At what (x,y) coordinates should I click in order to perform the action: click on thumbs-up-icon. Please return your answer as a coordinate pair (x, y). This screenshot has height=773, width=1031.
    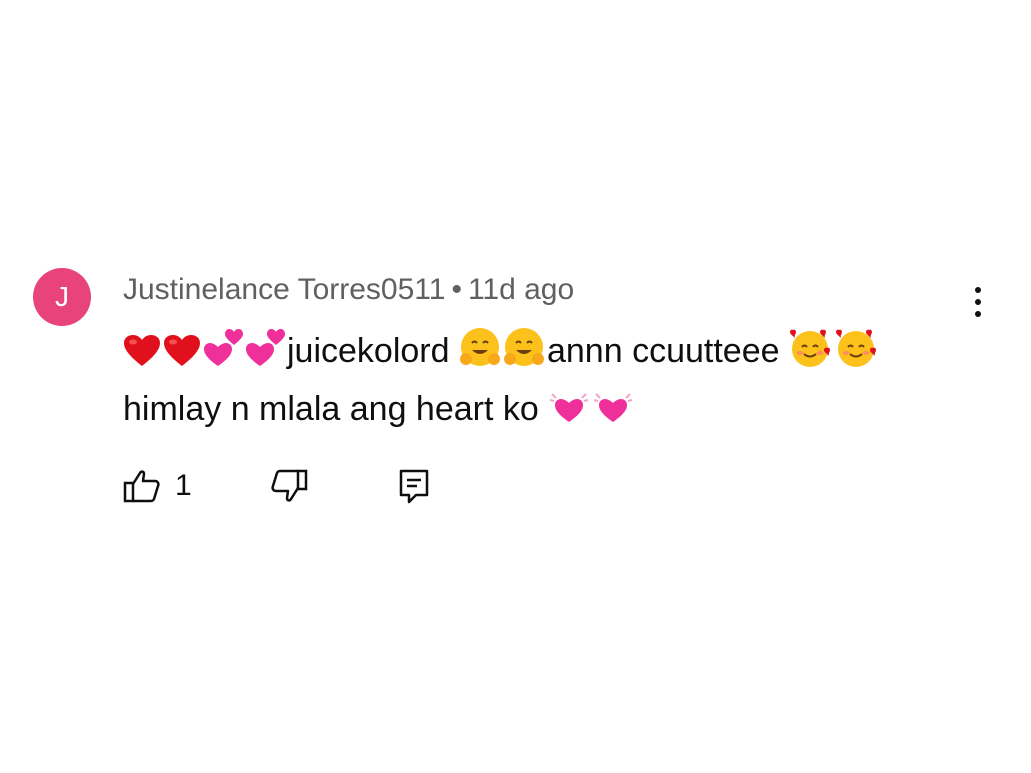
    Looking at the image, I should click on (141, 486).